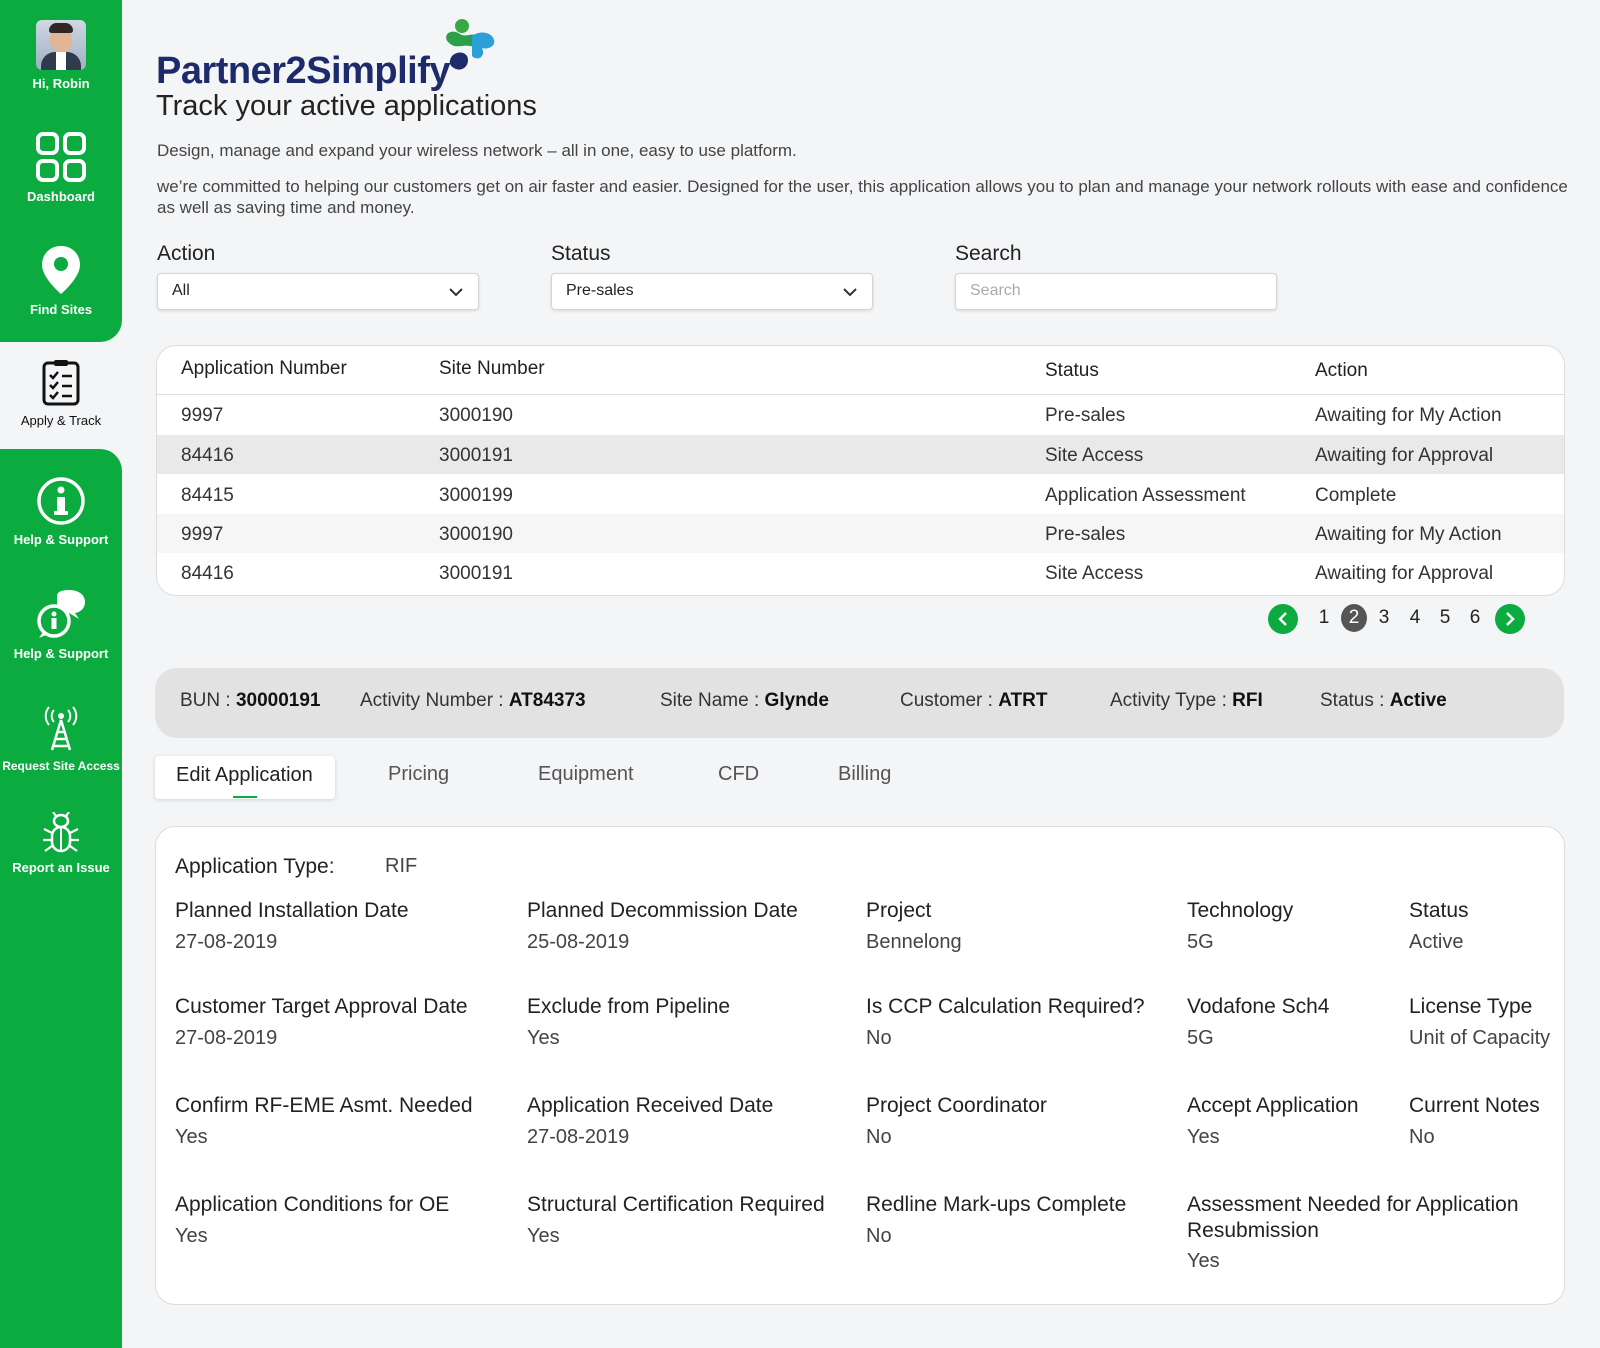 The width and height of the screenshot is (1600, 1348). What do you see at coordinates (250, 700) in the screenshot?
I see `bun-info: BUN : 30000191` at bounding box center [250, 700].